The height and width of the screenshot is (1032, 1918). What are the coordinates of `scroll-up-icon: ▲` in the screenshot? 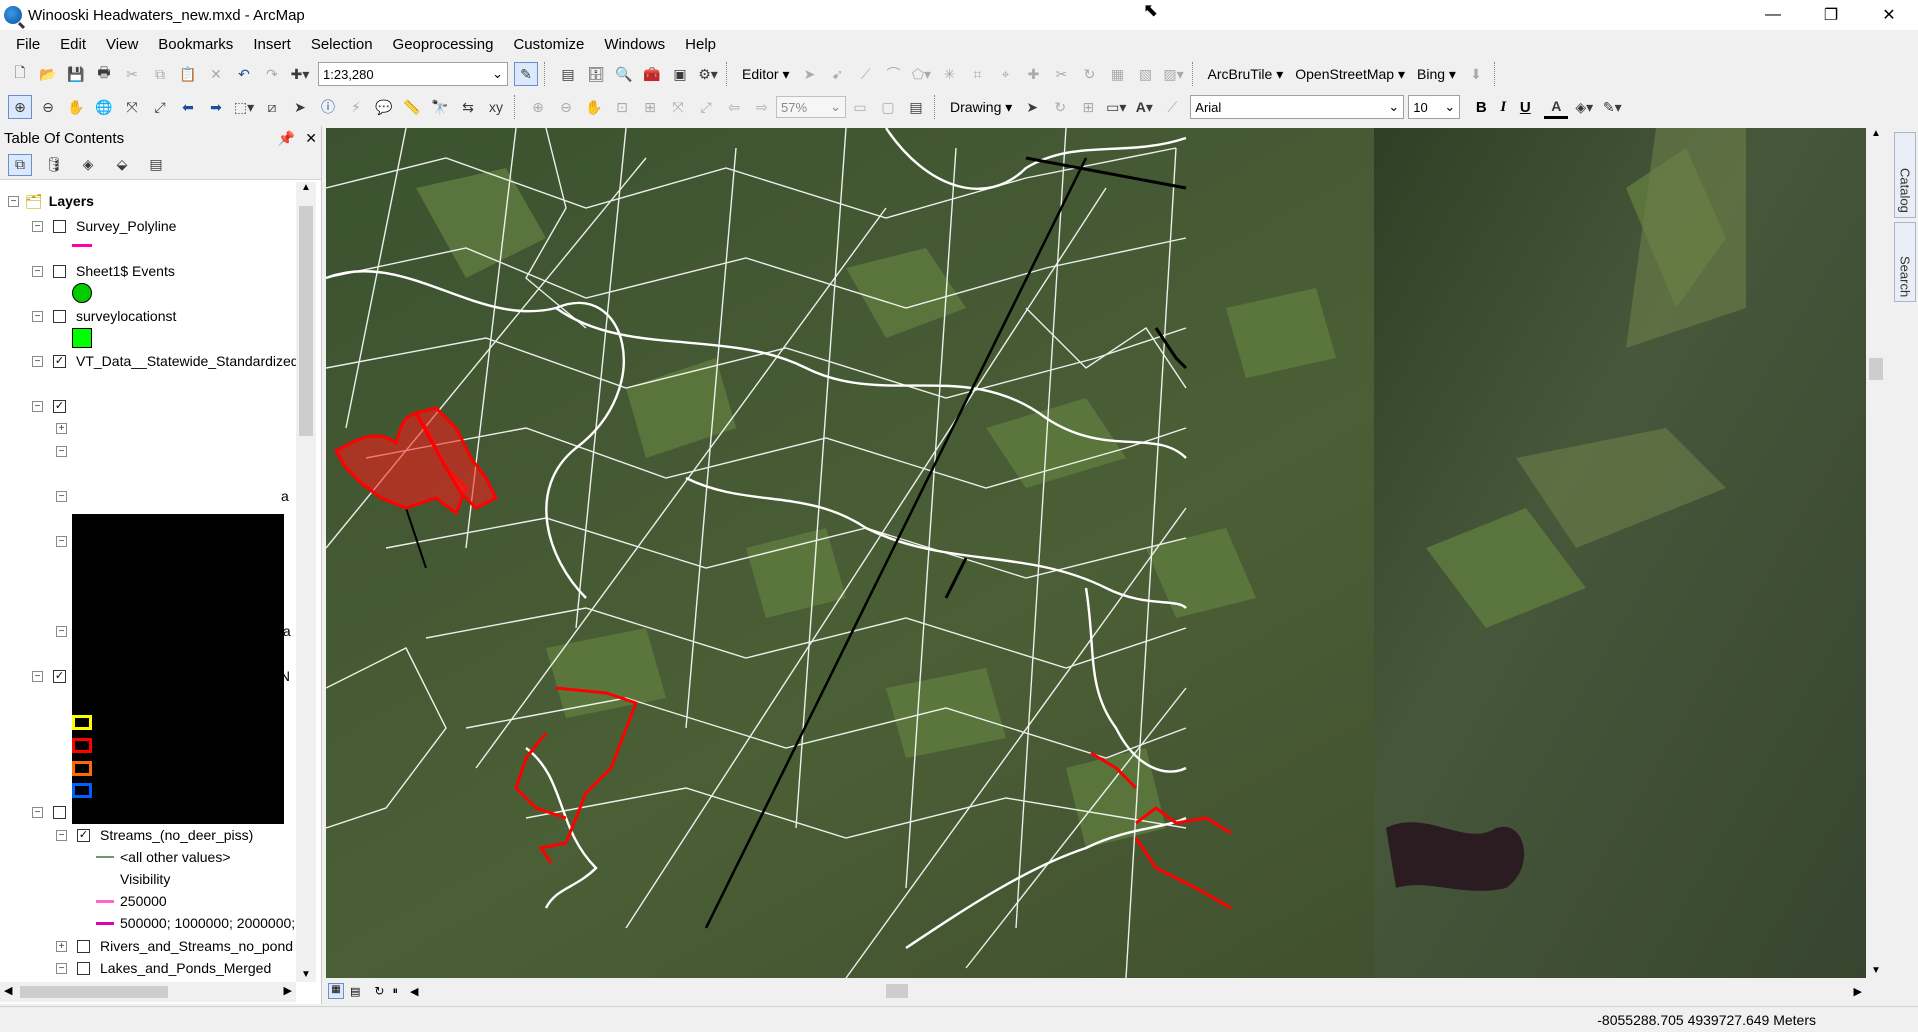 It's located at (306, 187).